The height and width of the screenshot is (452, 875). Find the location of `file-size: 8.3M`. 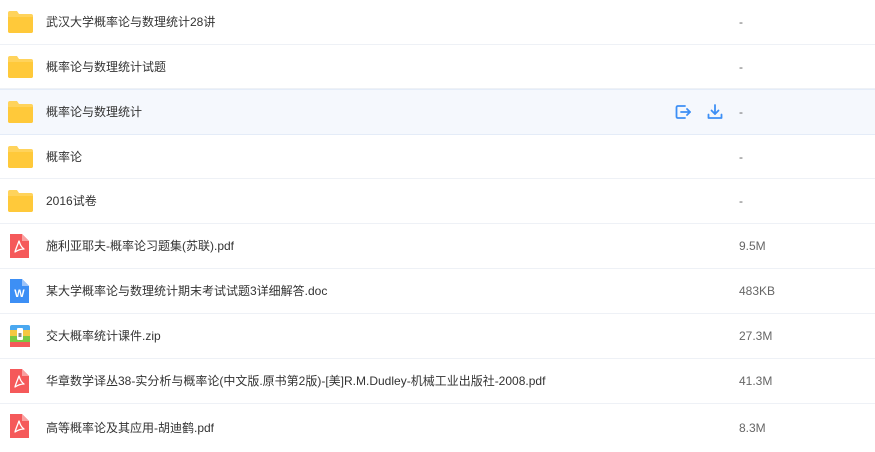

file-size: 8.3M is located at coordinates (752, 428).